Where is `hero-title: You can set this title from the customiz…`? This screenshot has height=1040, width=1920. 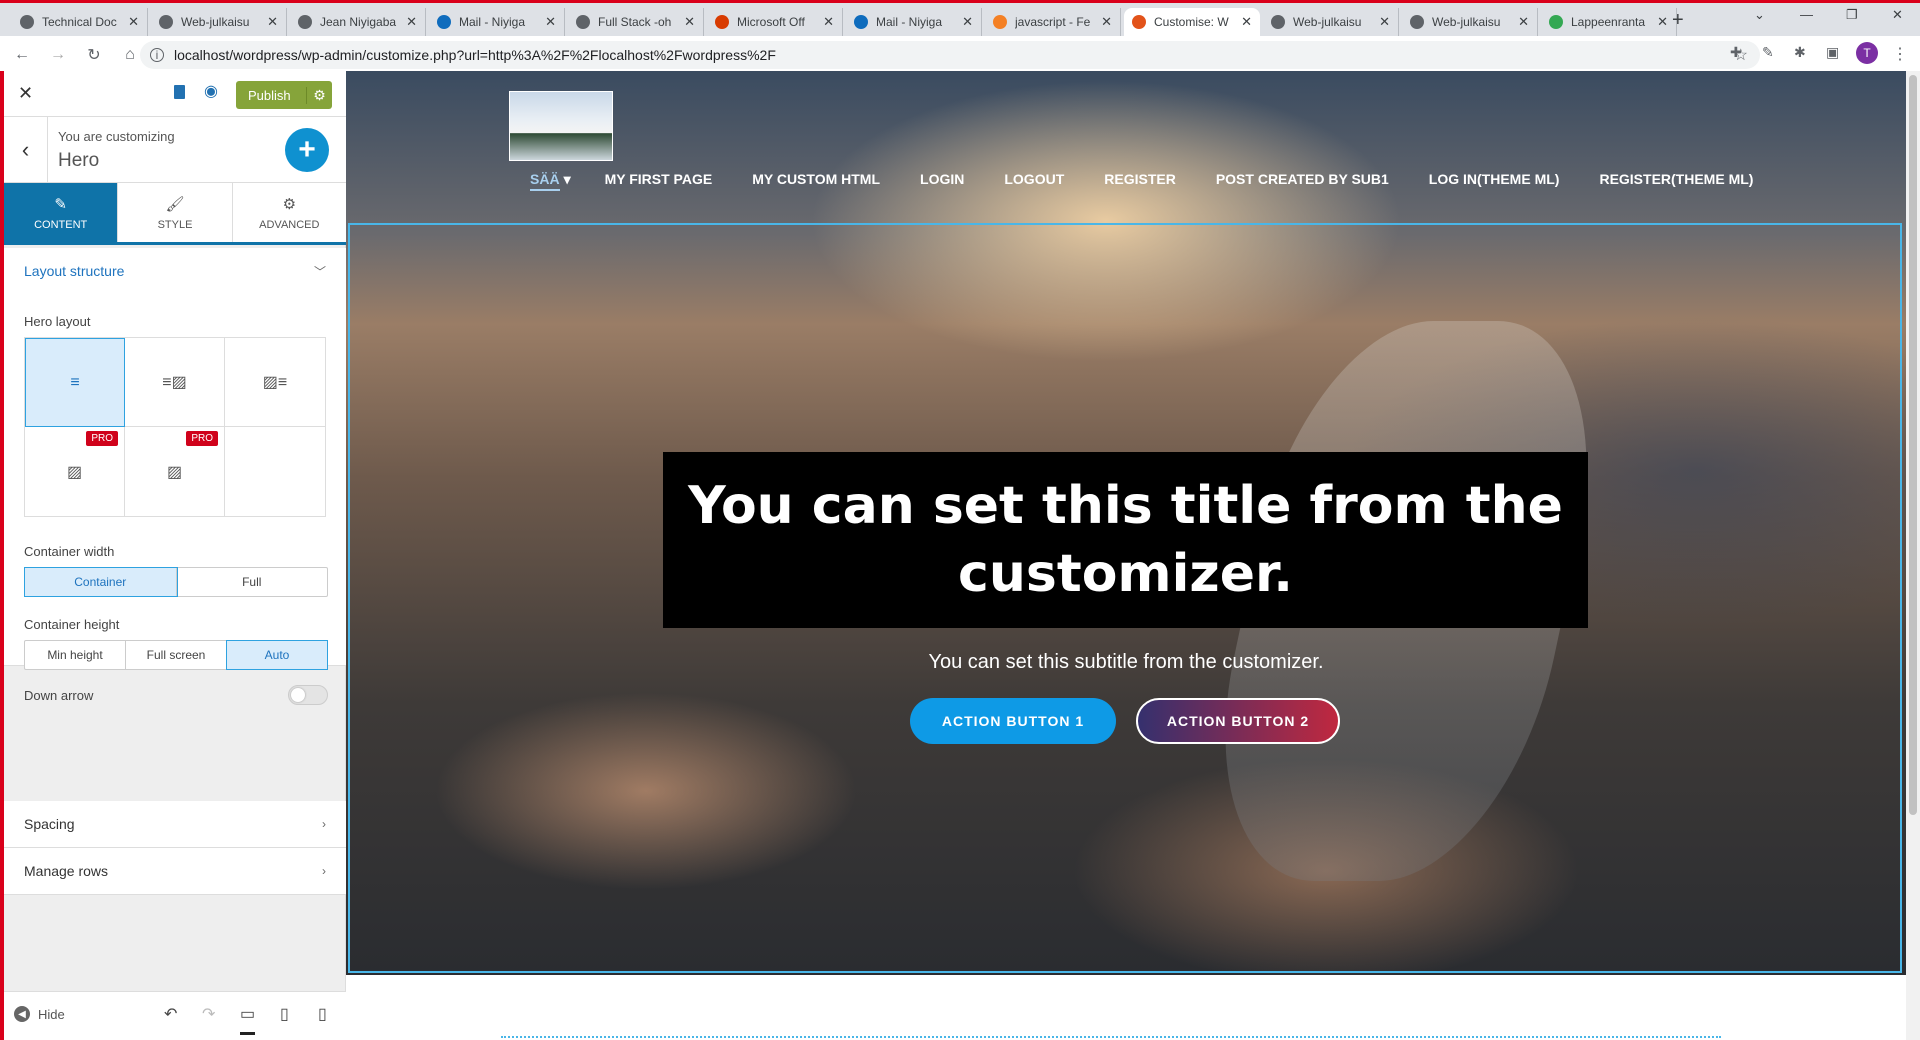 hero-title: You can set this title from the customiz… is located at coordinates (1125, 540).